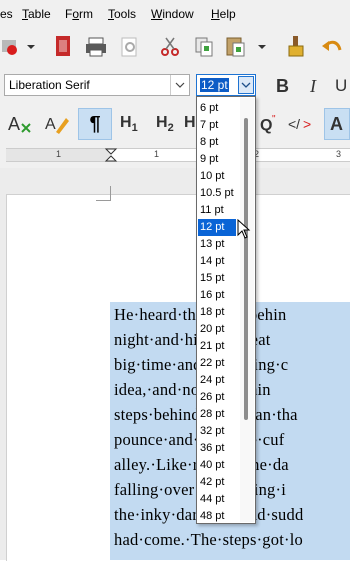 The image size is (350, 561). Describe the element at coordinates (129, 124) in the screenshot. I see `heading-1-button: H1` at that location.